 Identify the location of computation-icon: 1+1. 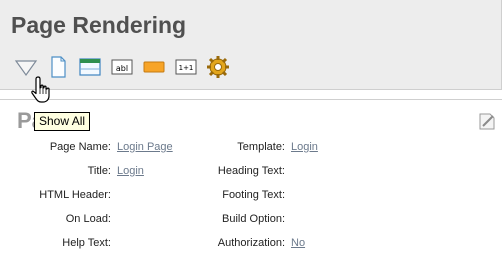
(186, 67).